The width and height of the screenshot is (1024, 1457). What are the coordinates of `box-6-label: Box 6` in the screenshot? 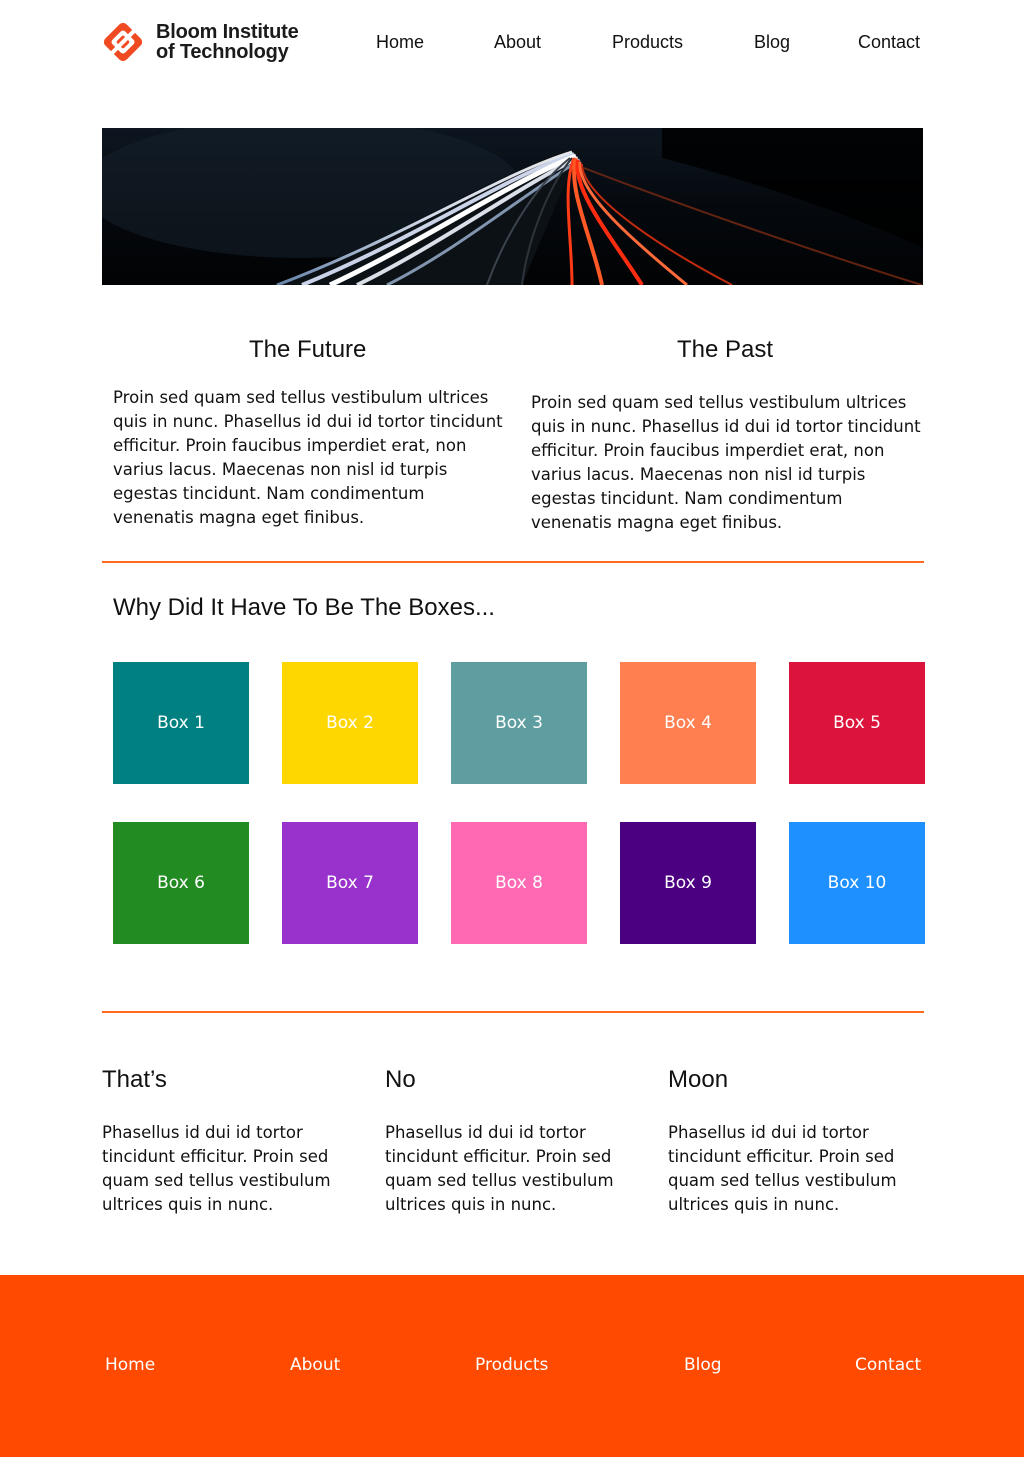 It's located at (181, 883).